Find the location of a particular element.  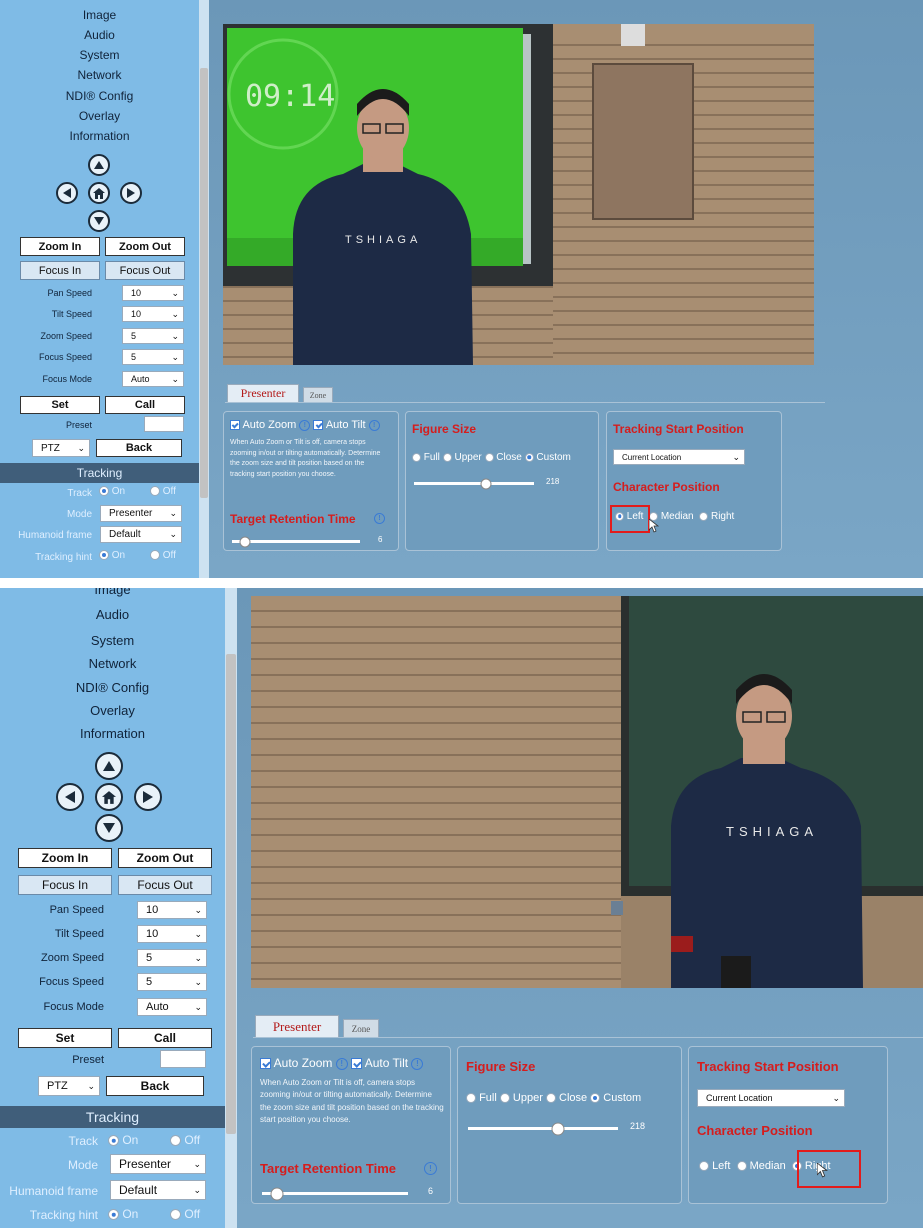

pan-speed-select: 10 ⌄ is located at coordinates (153, 293).